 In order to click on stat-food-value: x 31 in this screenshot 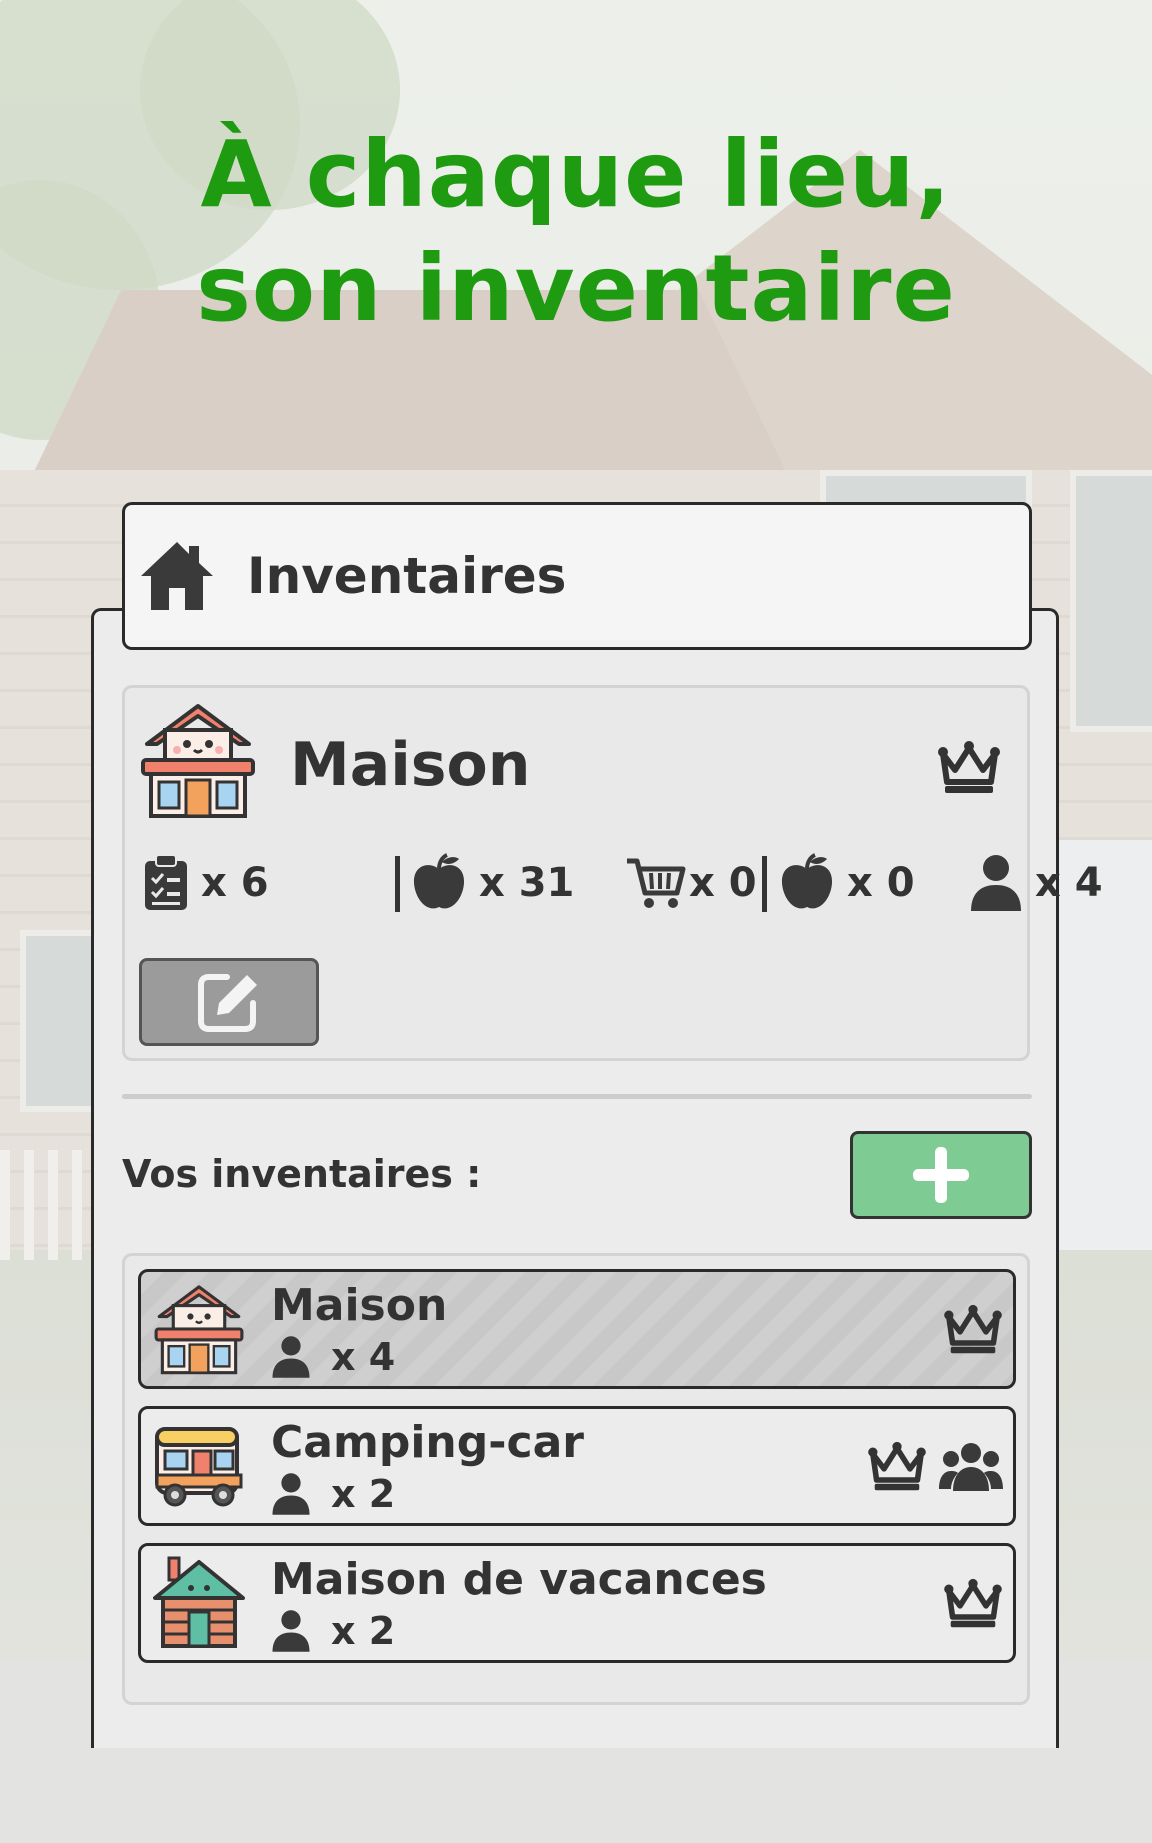, I will do `click(527, 883)`.